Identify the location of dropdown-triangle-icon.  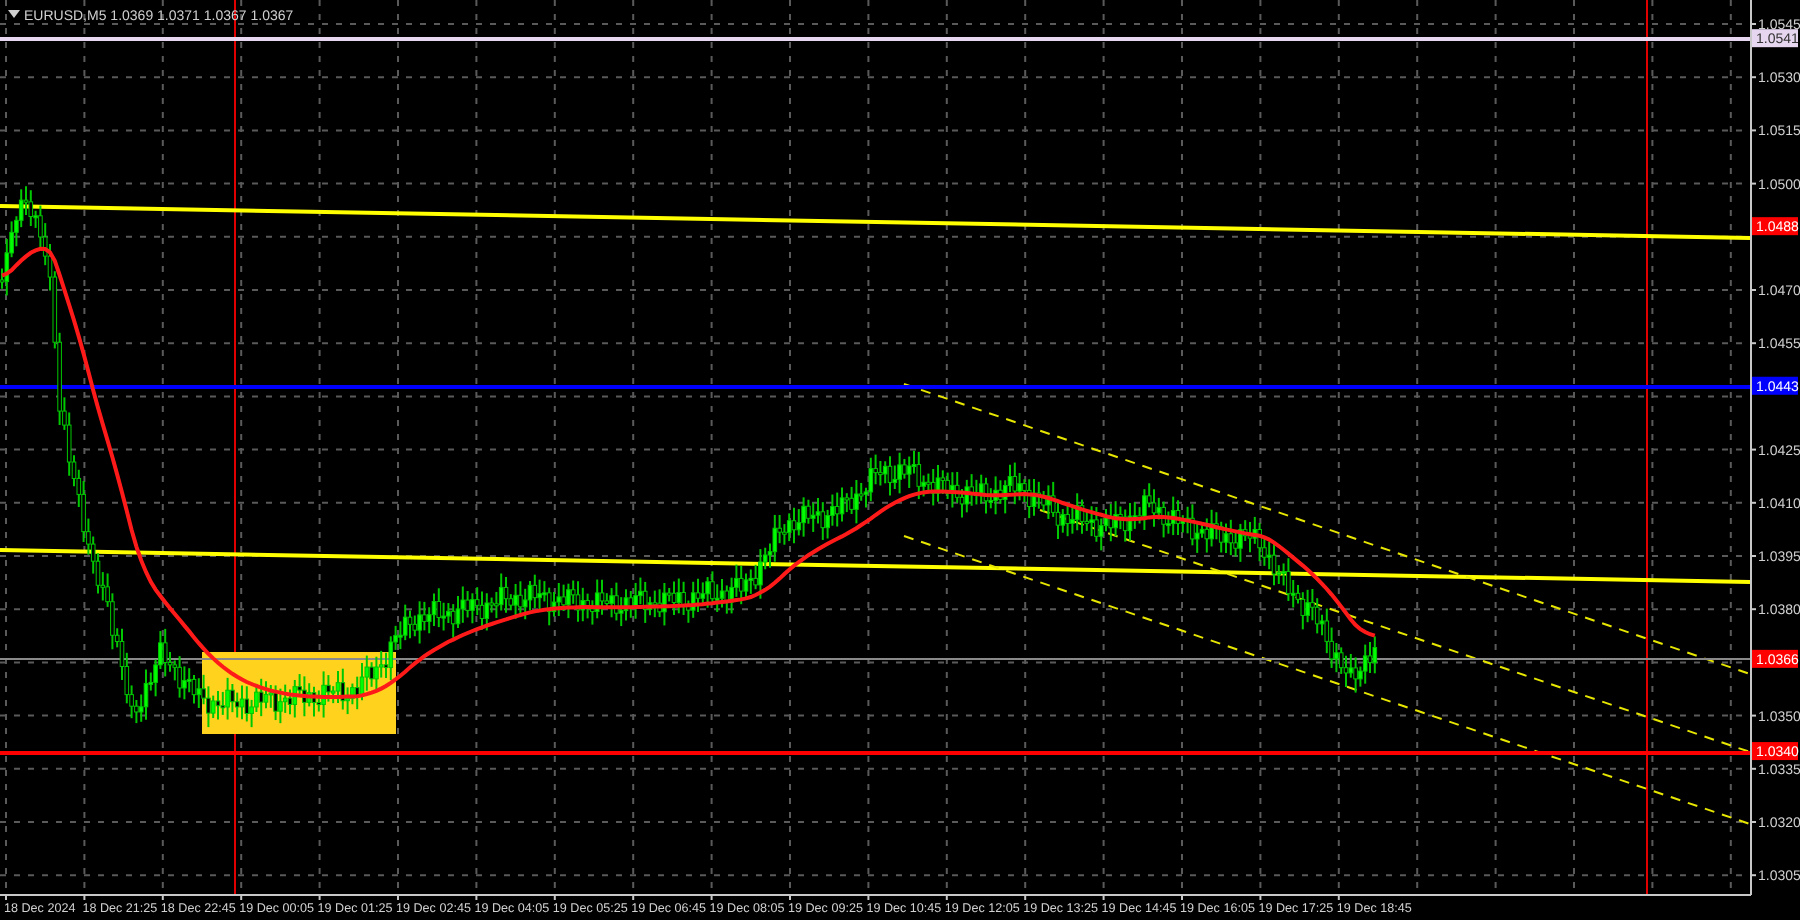
(14, 14).